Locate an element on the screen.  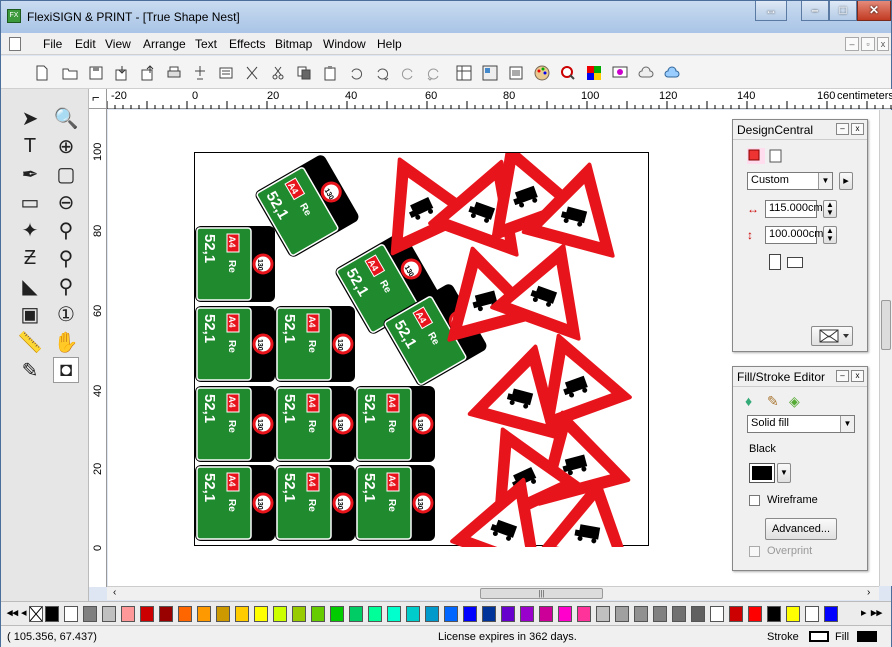
landscape-icon is located at coordinates (795, 262).